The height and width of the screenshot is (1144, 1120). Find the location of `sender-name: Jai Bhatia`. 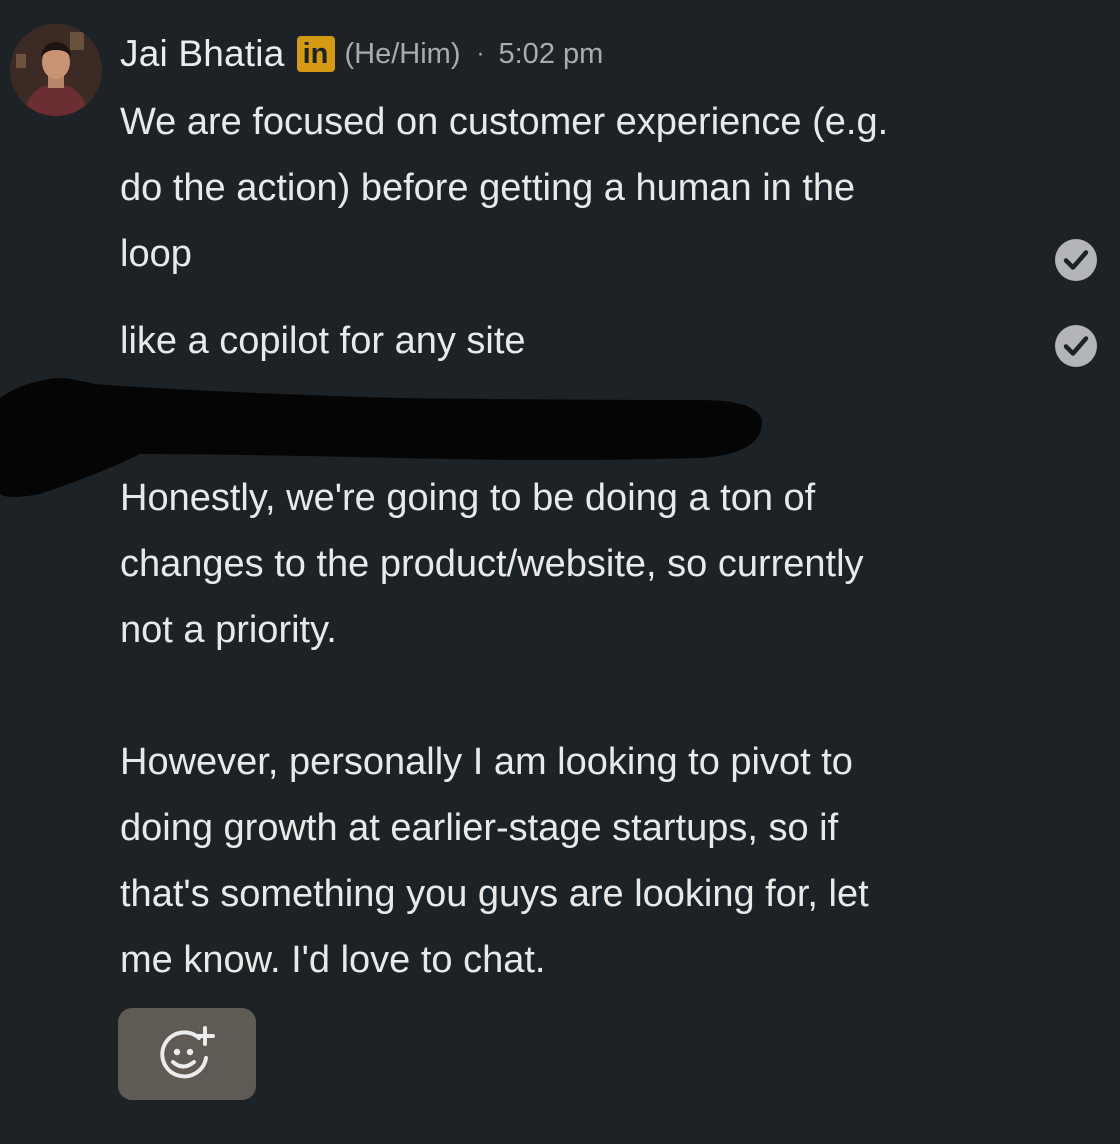

sender-name: Jai Bhatia is located at coordinates (202, 54).